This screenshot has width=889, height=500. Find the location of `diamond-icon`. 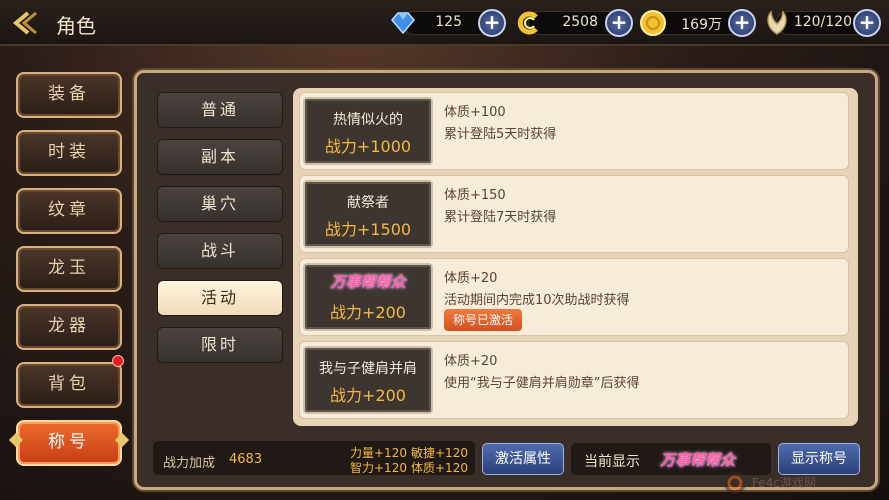

diamond-icon is located at coordinates (403, 23).